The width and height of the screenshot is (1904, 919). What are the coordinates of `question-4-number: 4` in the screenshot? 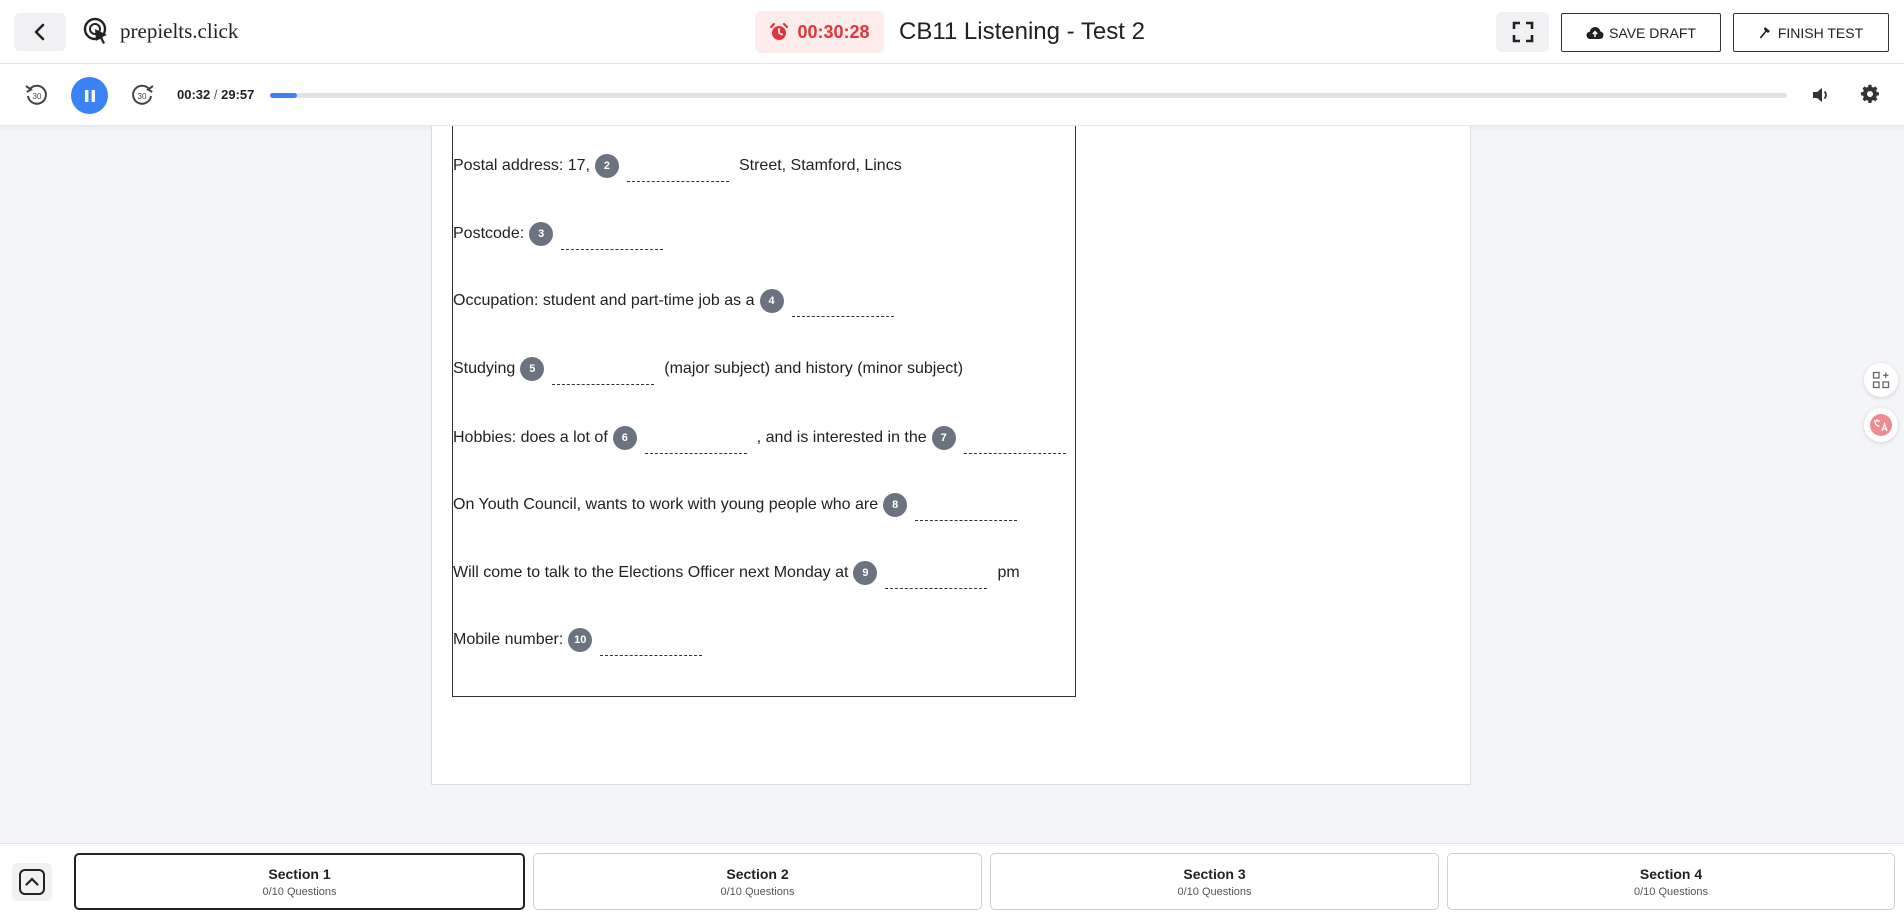 It's located at (771, 301).